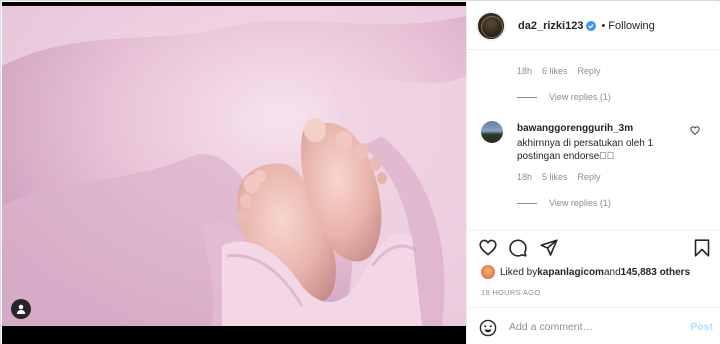 This screenshot has width=720, height=344. Describe the element at coordinates (518, 248) in the screenshot. I see `comment-icon` at that location.